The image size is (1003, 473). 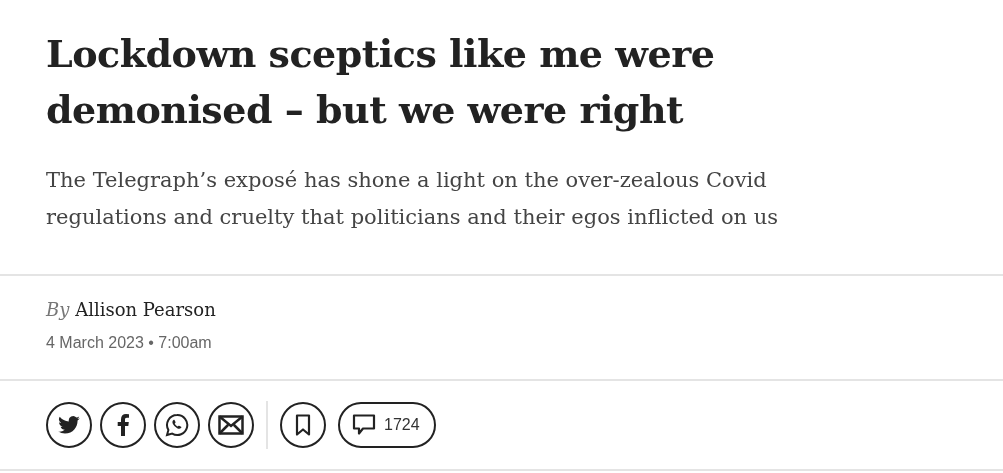 What do you see at coordinates (129, 343) in the screenshot?
I see `publish-date: 4 March 2023 • 7:00am` at bounding box center [129, 343].